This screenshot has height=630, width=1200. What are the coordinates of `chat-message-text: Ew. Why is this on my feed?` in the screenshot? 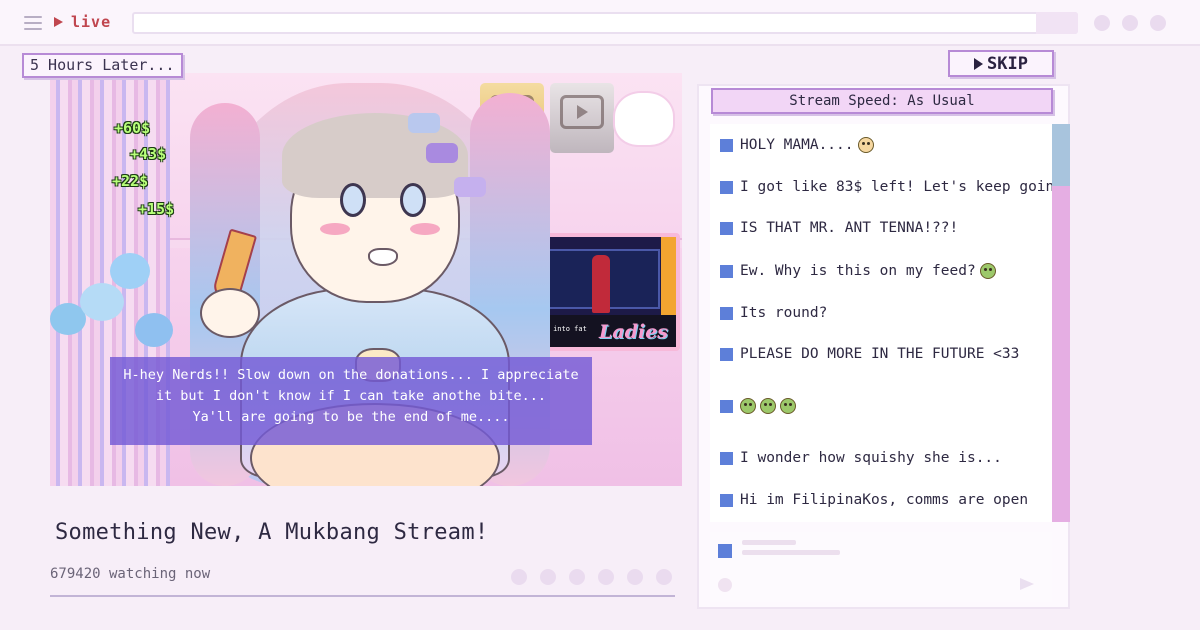 It's located at (858, 271).